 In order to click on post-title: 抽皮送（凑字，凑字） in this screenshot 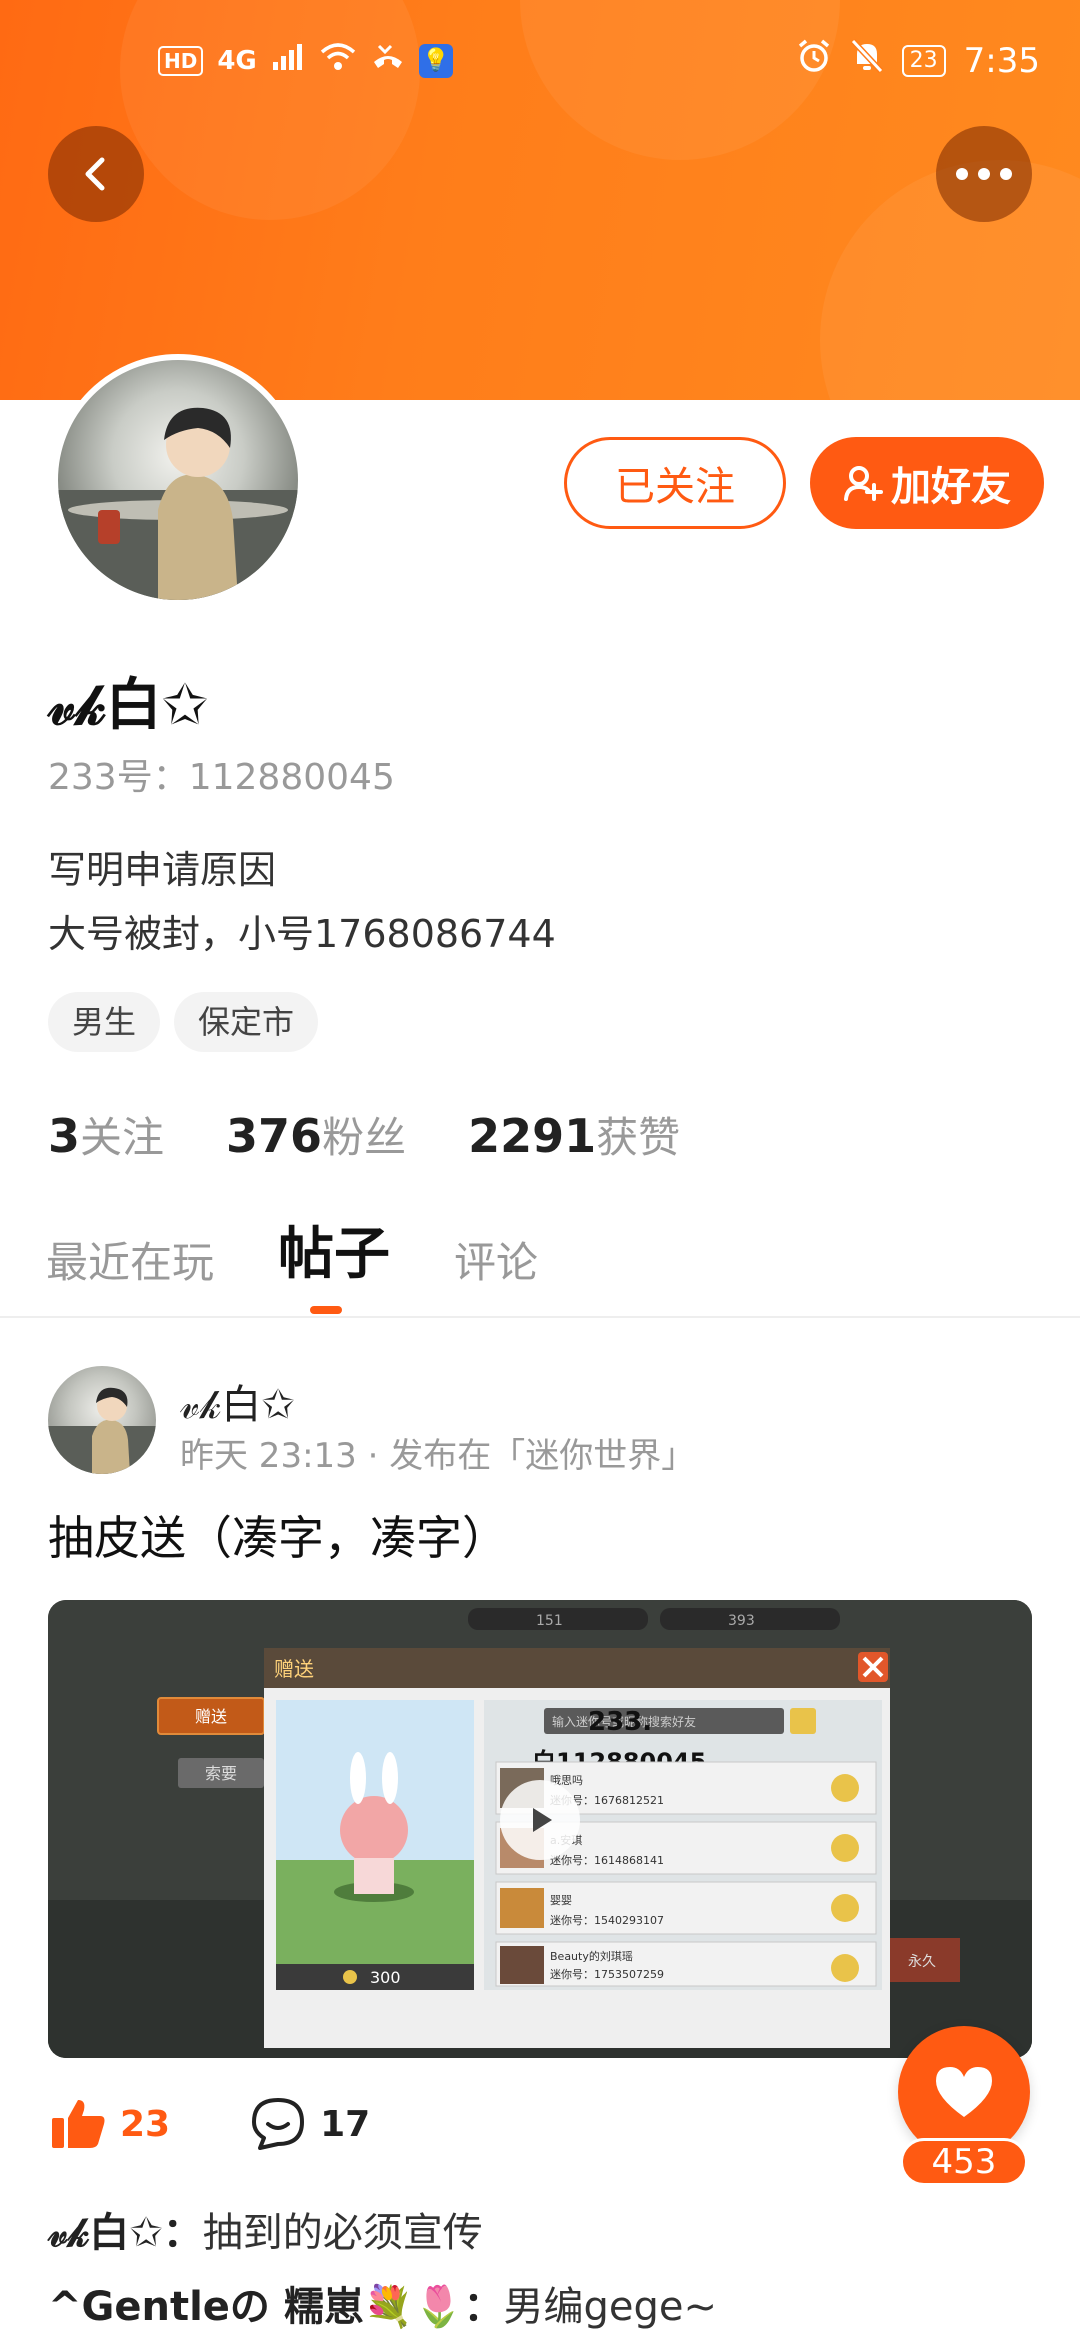, I will do `click(278, 1535)`.